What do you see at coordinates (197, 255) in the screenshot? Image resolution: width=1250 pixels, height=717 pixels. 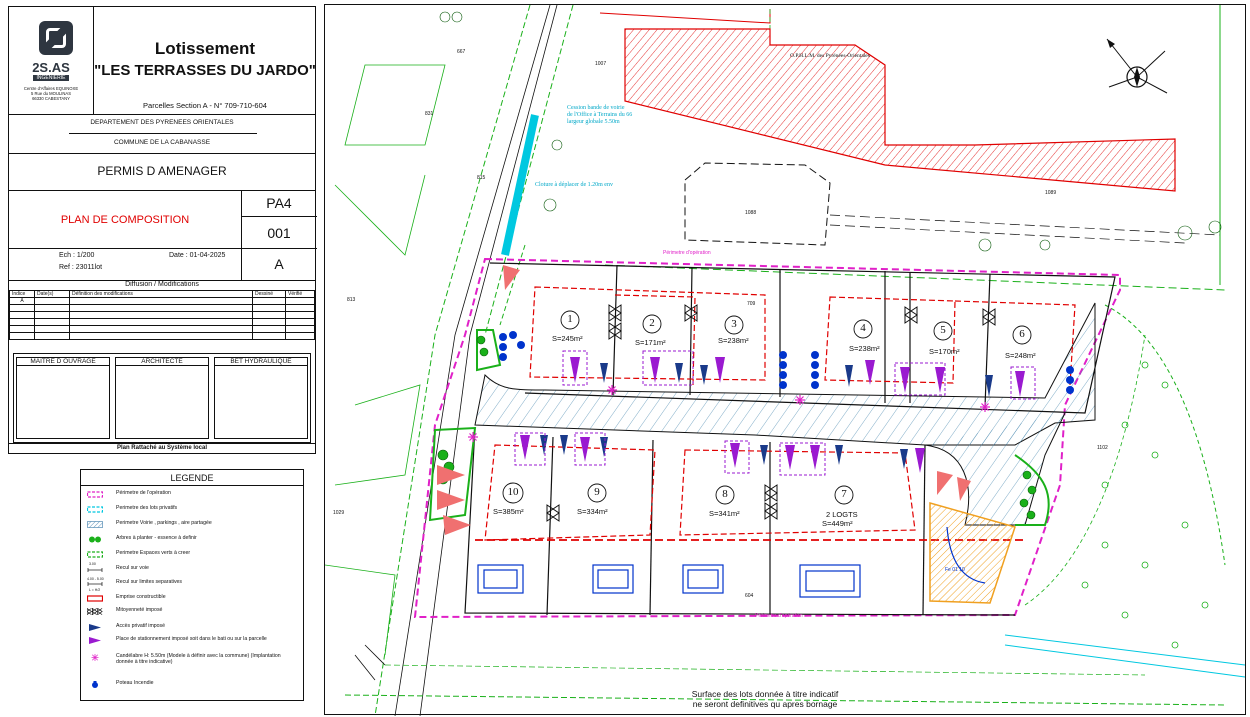 I see `date: Date : 01-04-2025` at bounding box center [197, 255].